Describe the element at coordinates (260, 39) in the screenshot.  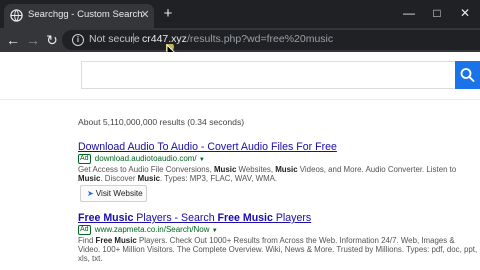
I see `url-path: /results.php?wd=free%20music` at that location.